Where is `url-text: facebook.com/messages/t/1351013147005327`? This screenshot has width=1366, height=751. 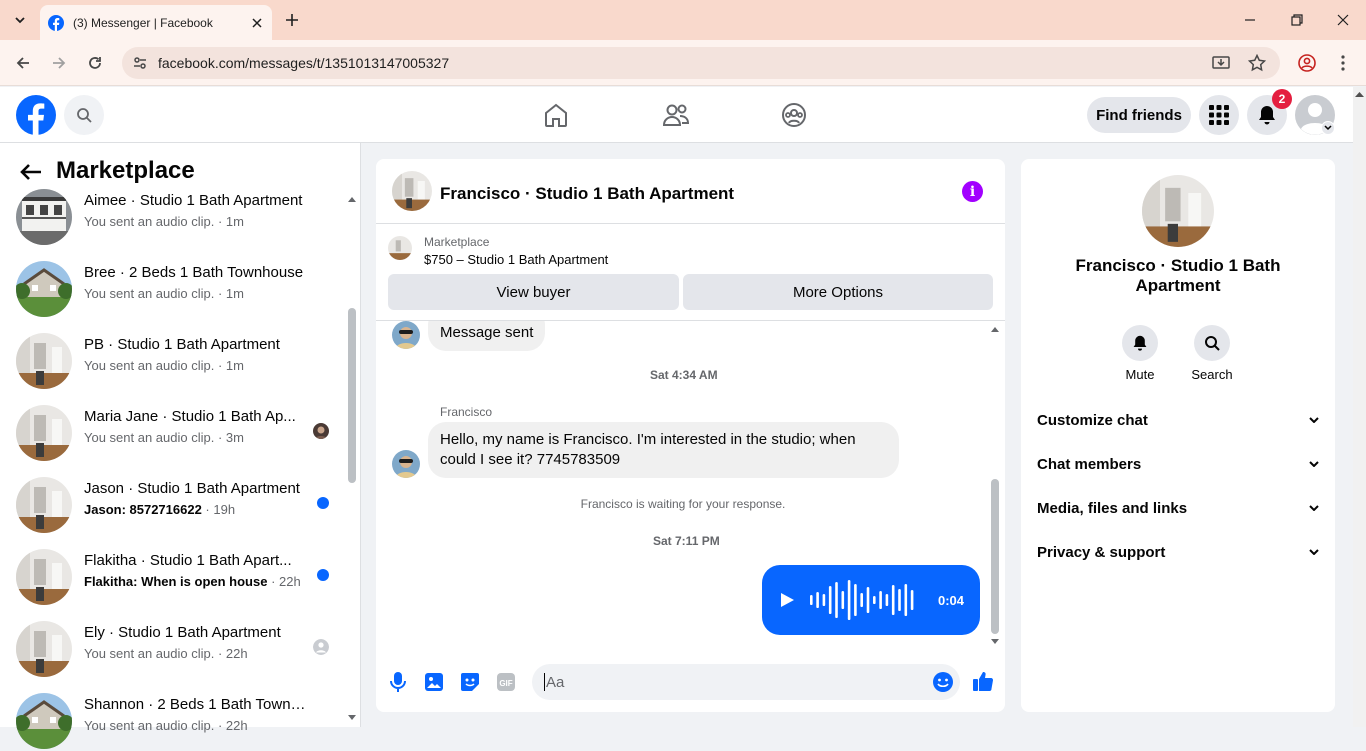 url-text: facebook.com/messages/t/1351013147005327 is located at coordinates (304, 63).